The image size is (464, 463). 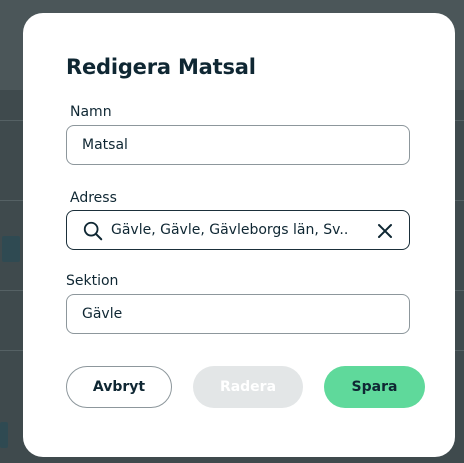 What do you see at coordinates (248, 387) in the screenshot?
I see `delete-button: Radera` at bounding box center [248, 387].